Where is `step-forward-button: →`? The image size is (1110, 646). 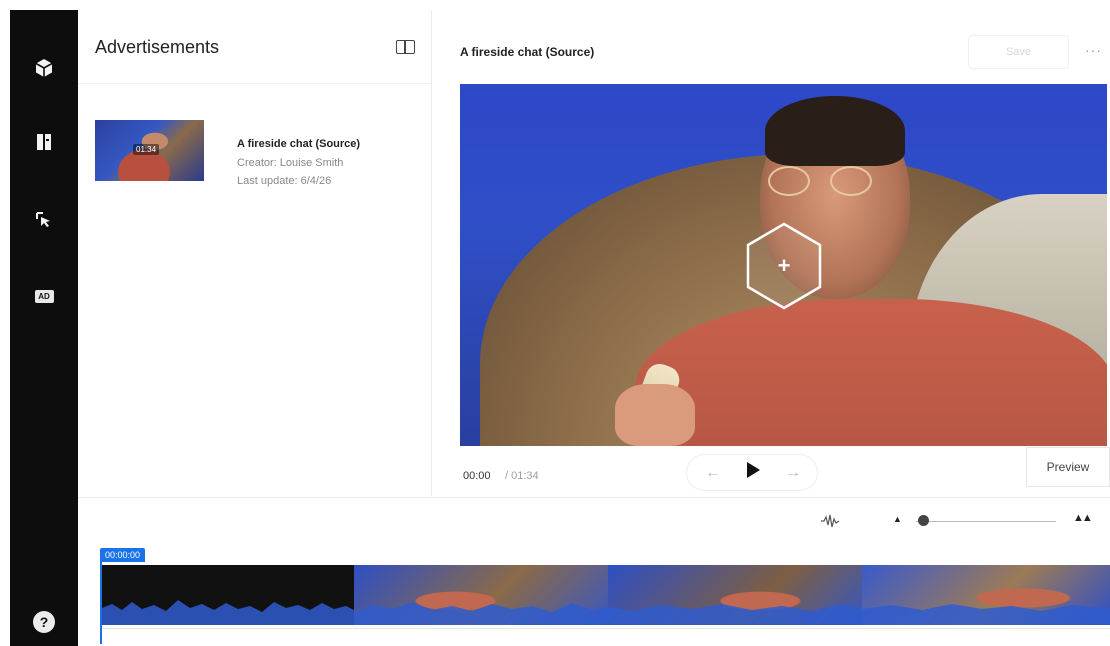 step-forward-button: → is located at coordinates (793, 472).